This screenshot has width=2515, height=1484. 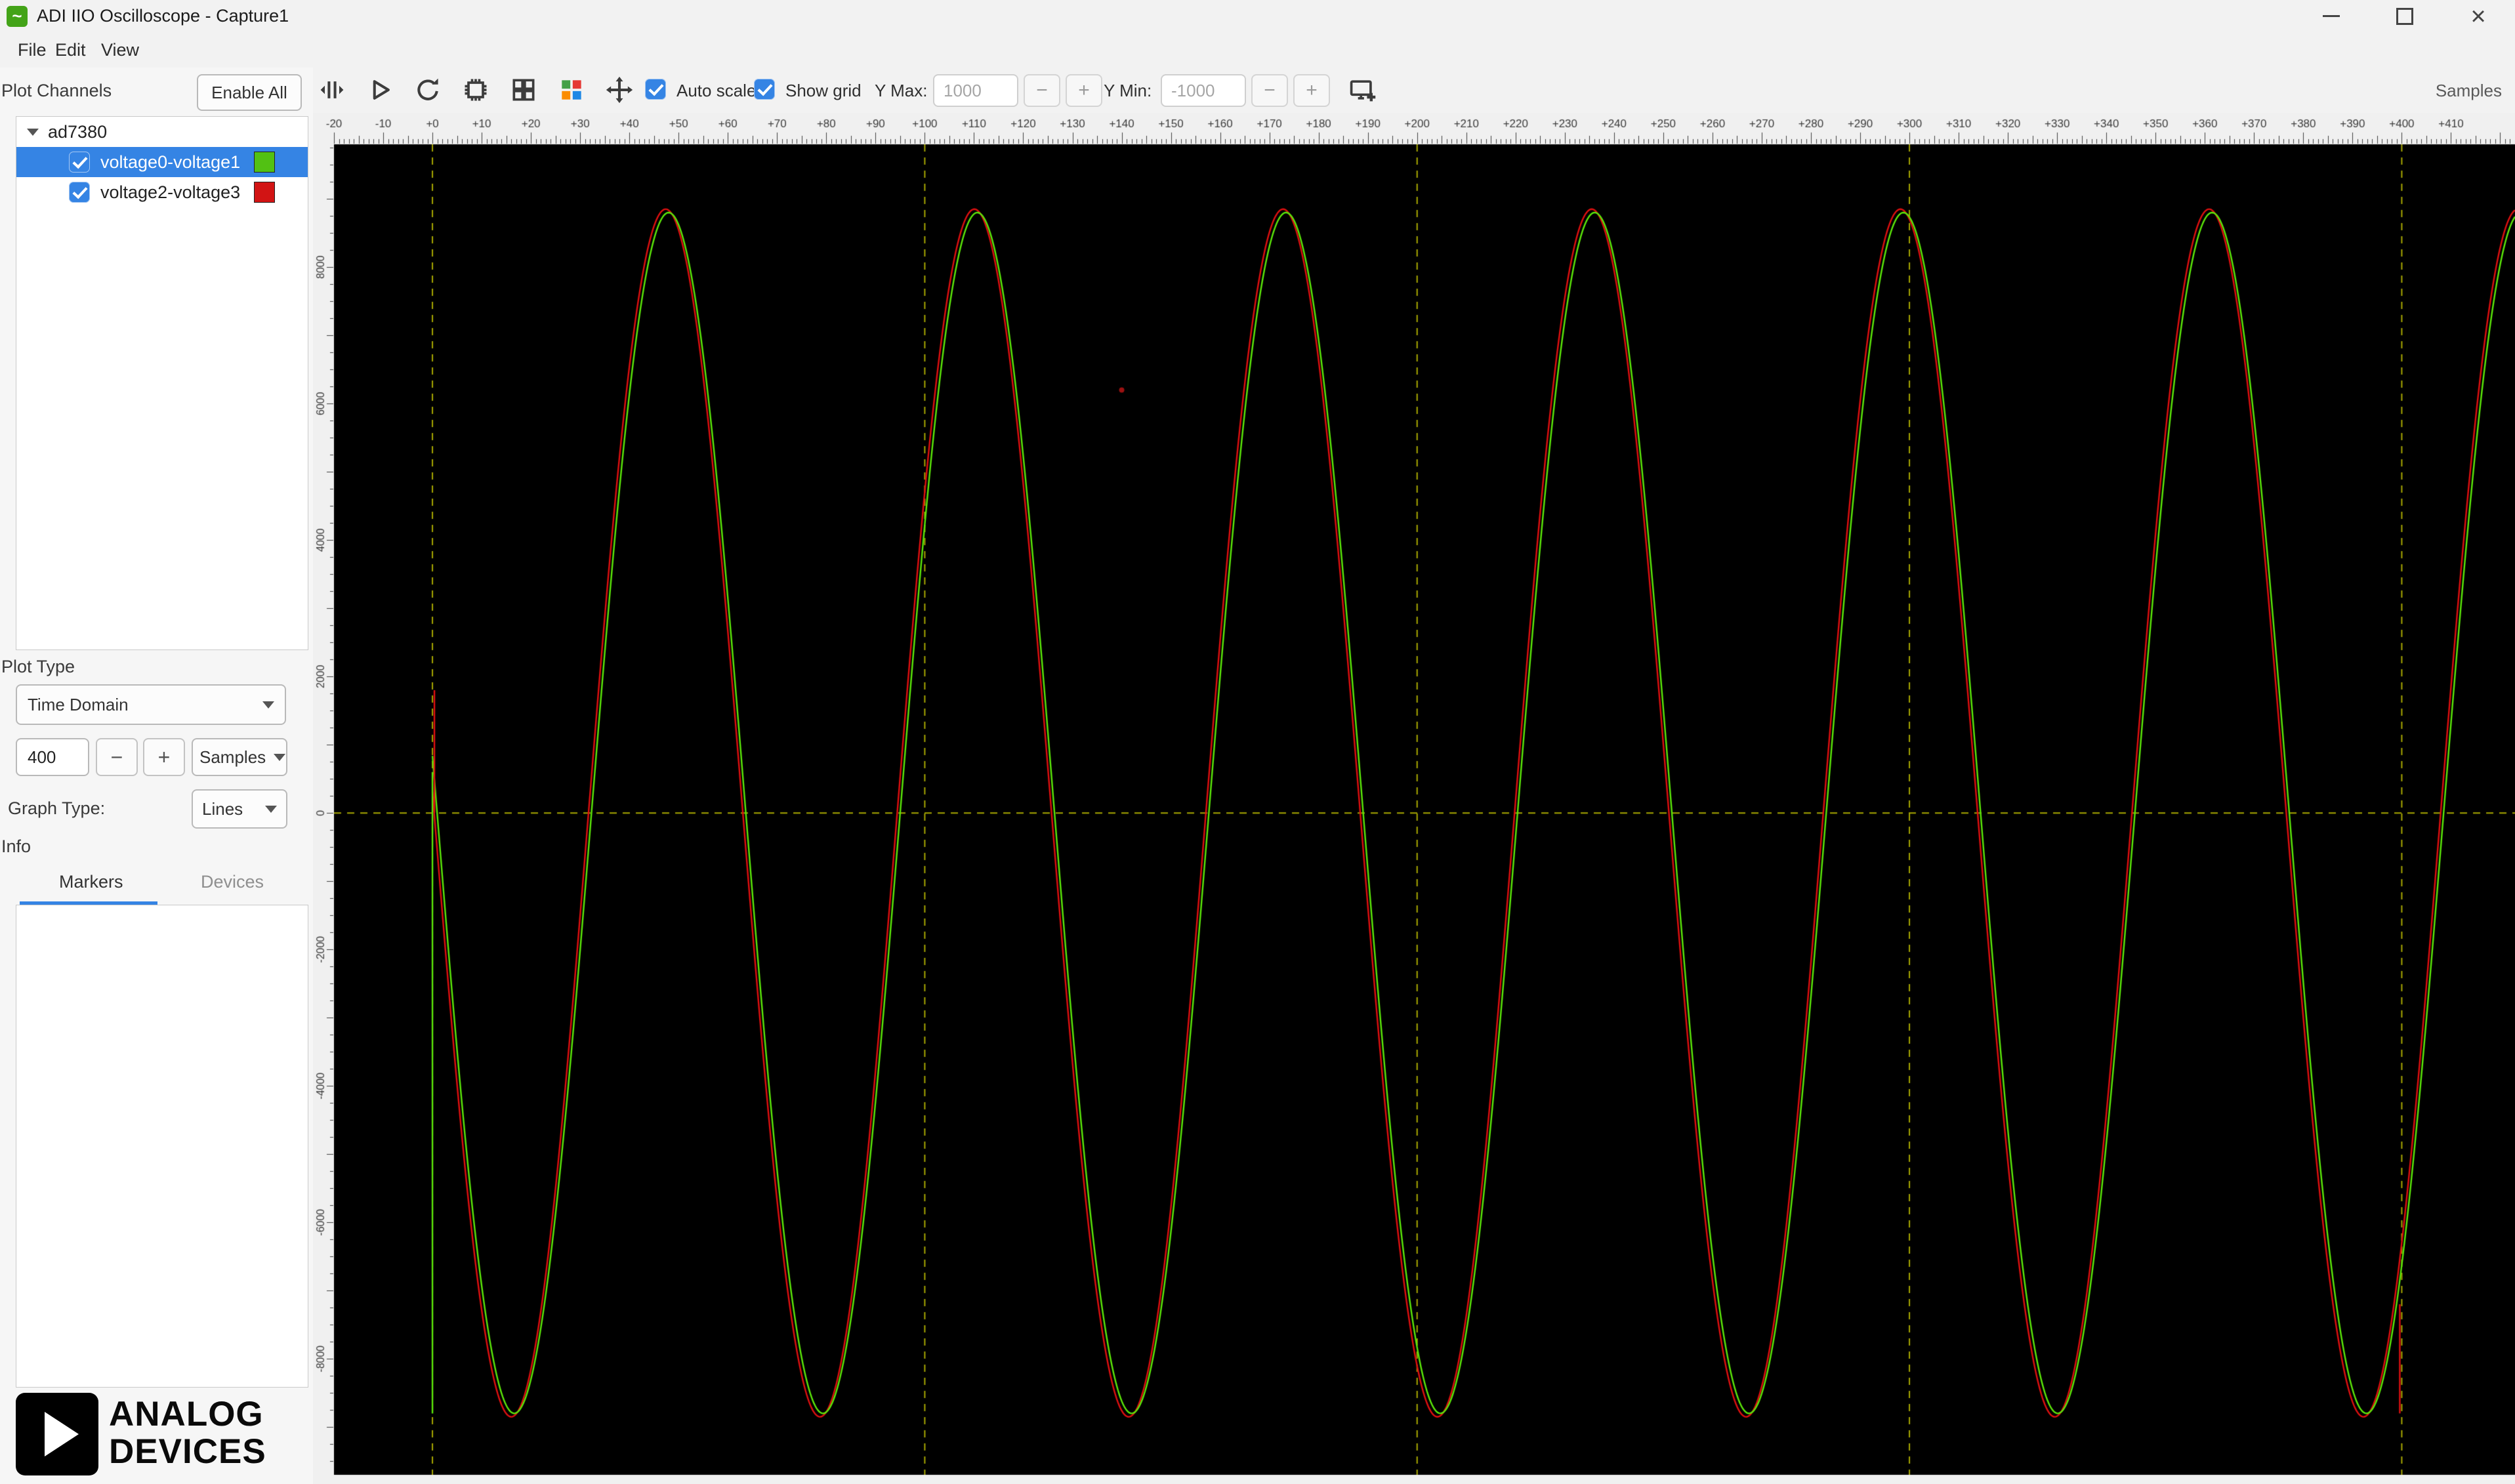 What do you see at coordinates (427, 89) in the screenshot?
I see `repeat-icon` at bounding box center [427, 89].